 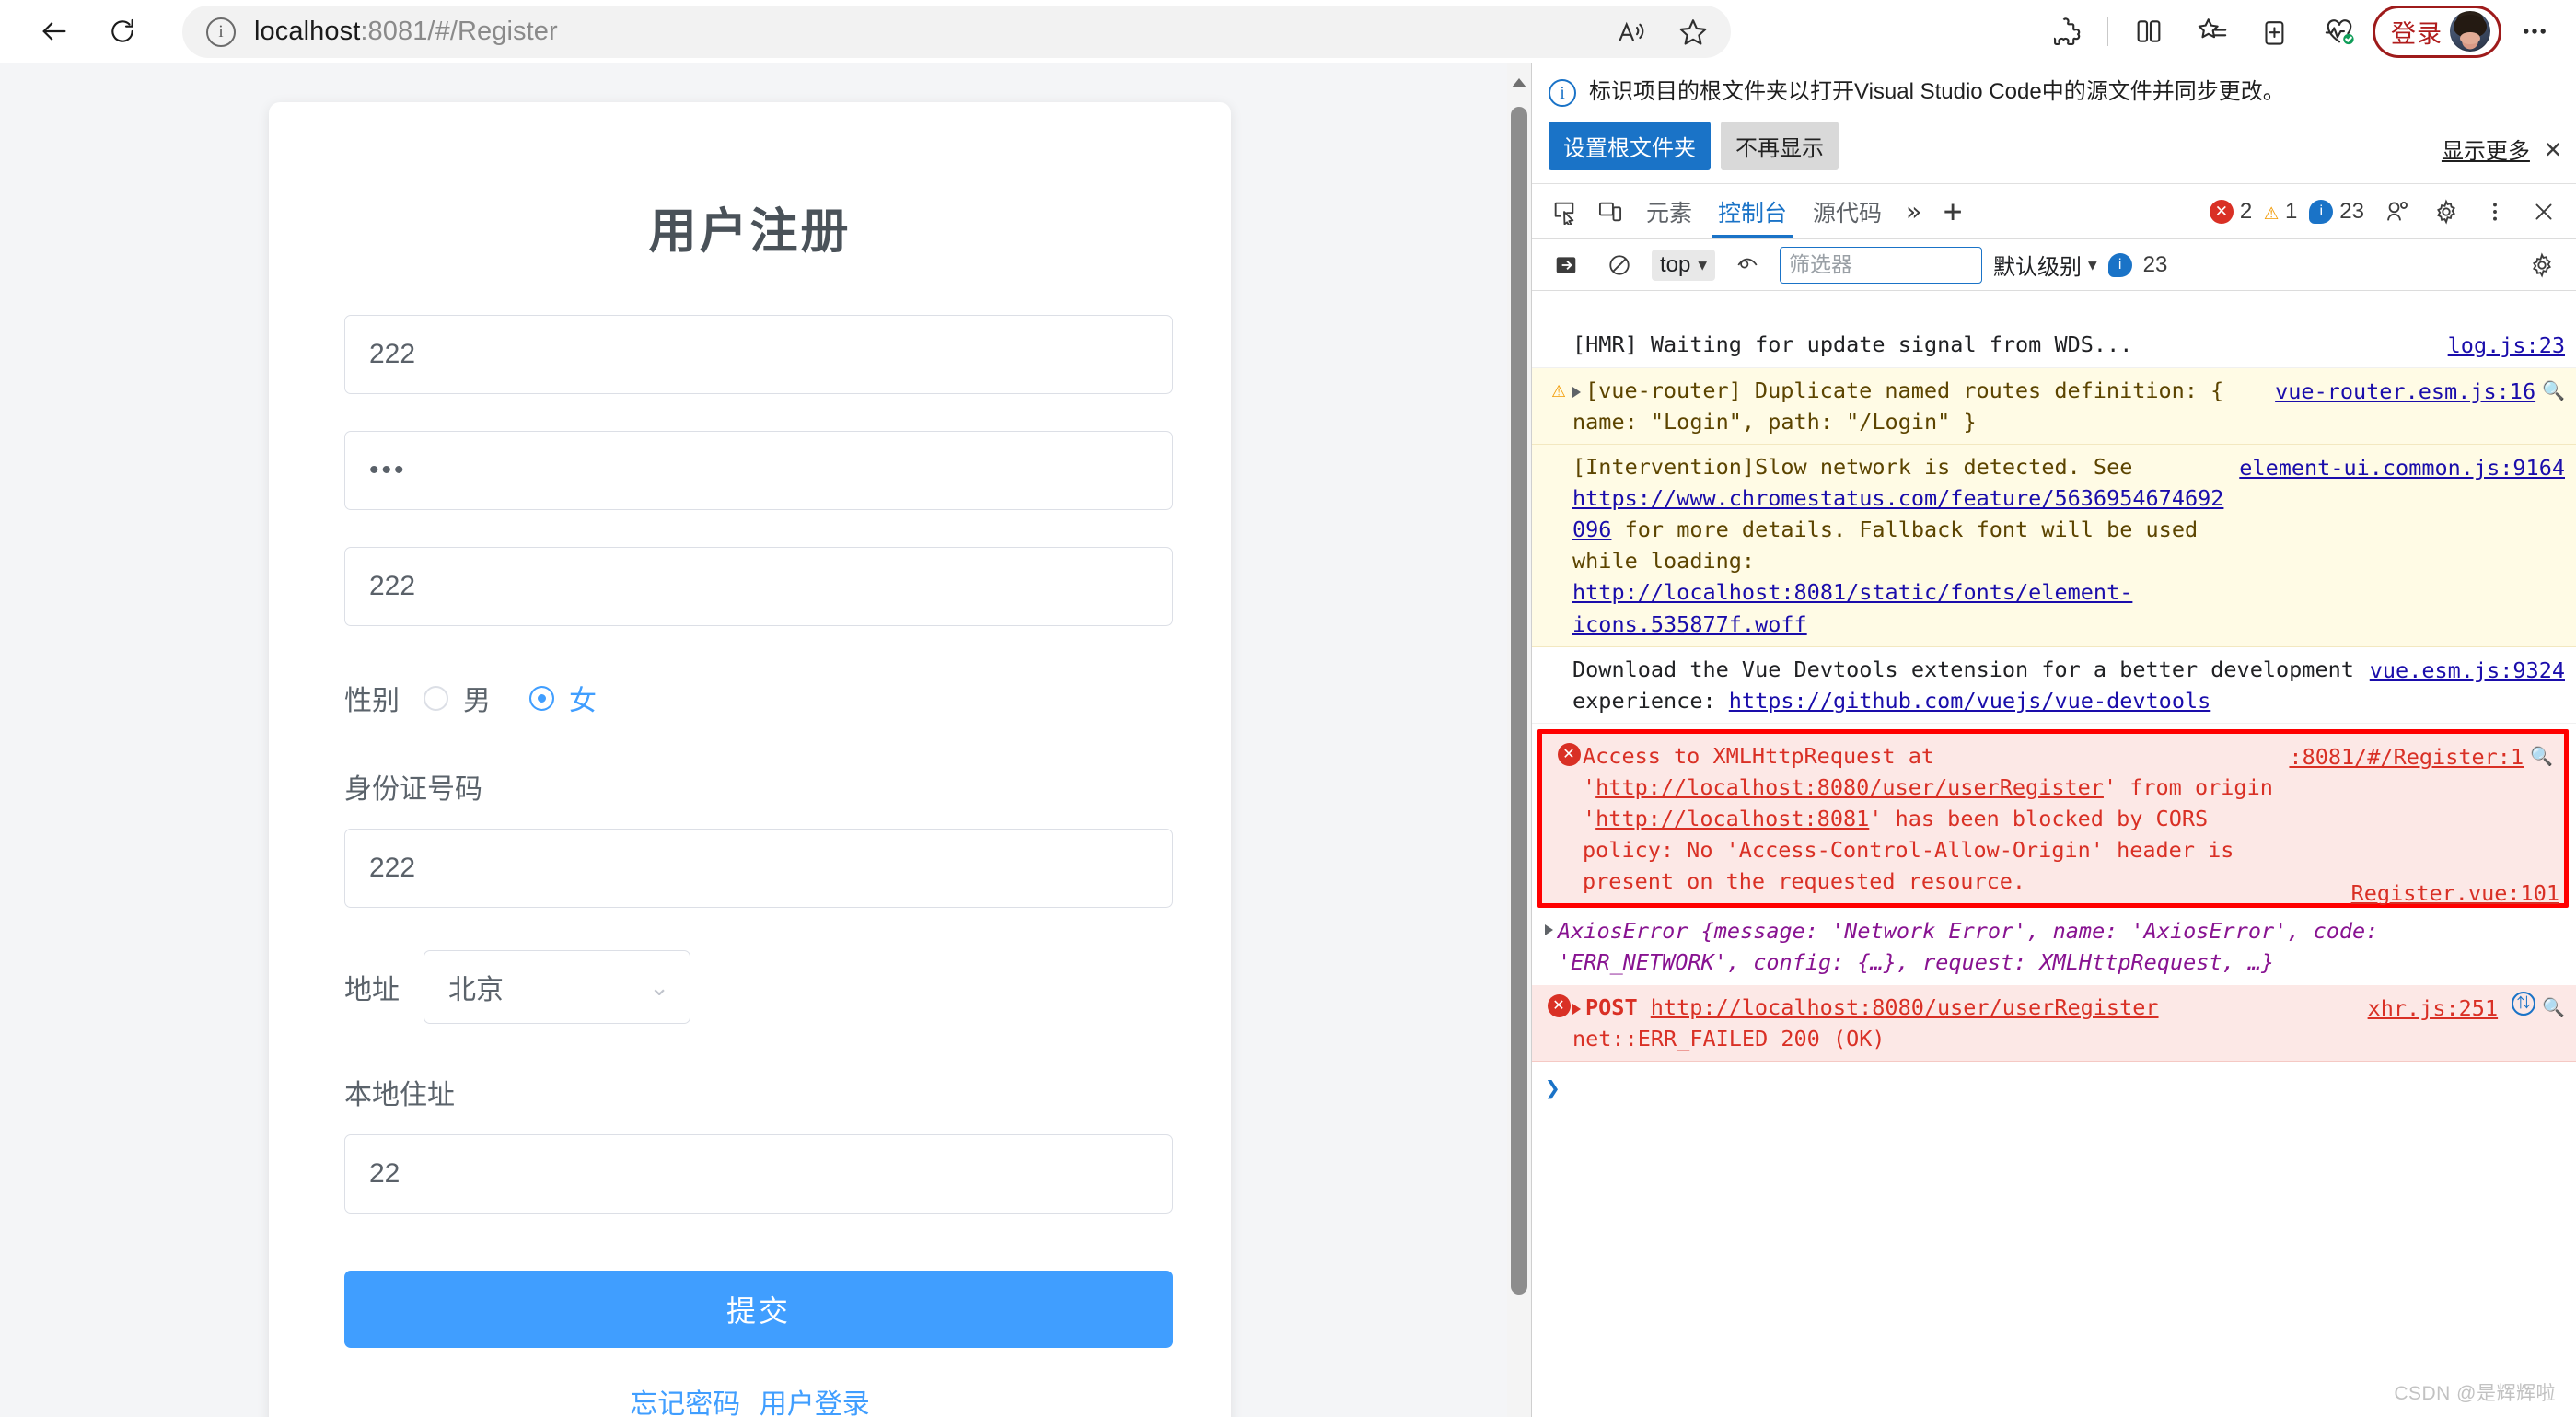 What do you see at coordinates (563, 698) in the screenshot?
I see `gender-radio-female: 女` at bounding box center [563, 698].